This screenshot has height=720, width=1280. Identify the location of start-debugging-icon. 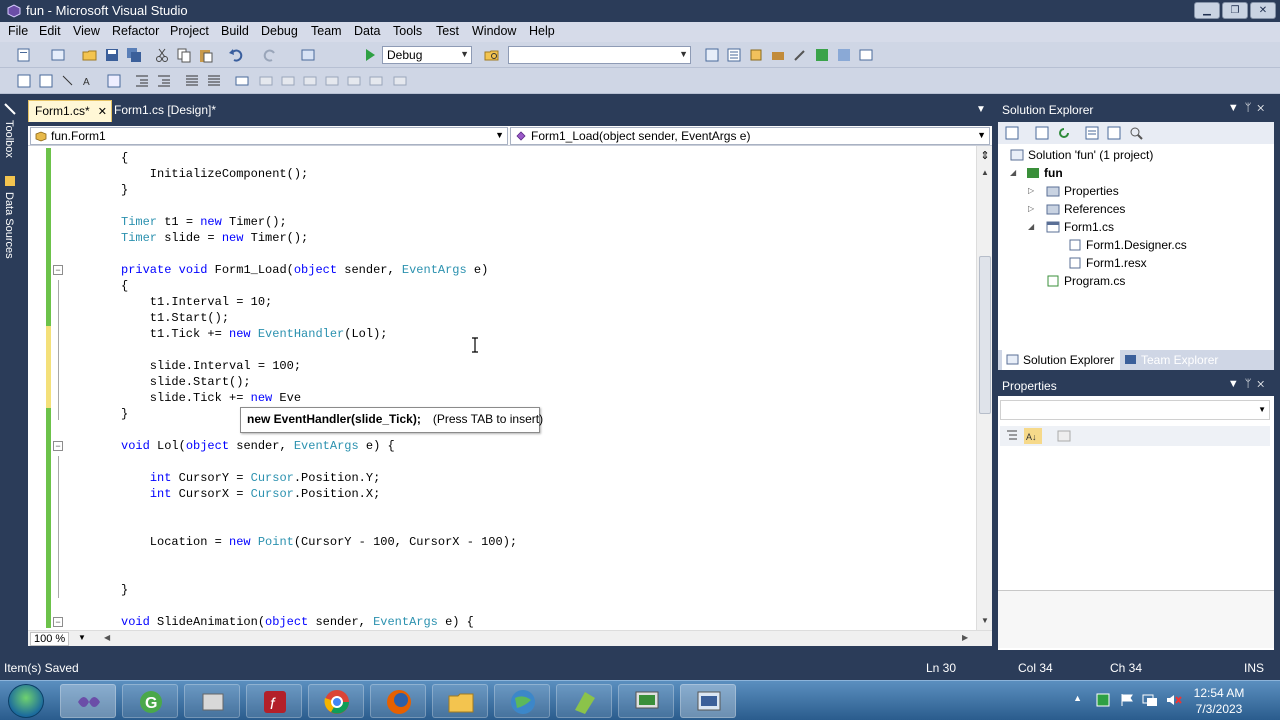
(370, 55).